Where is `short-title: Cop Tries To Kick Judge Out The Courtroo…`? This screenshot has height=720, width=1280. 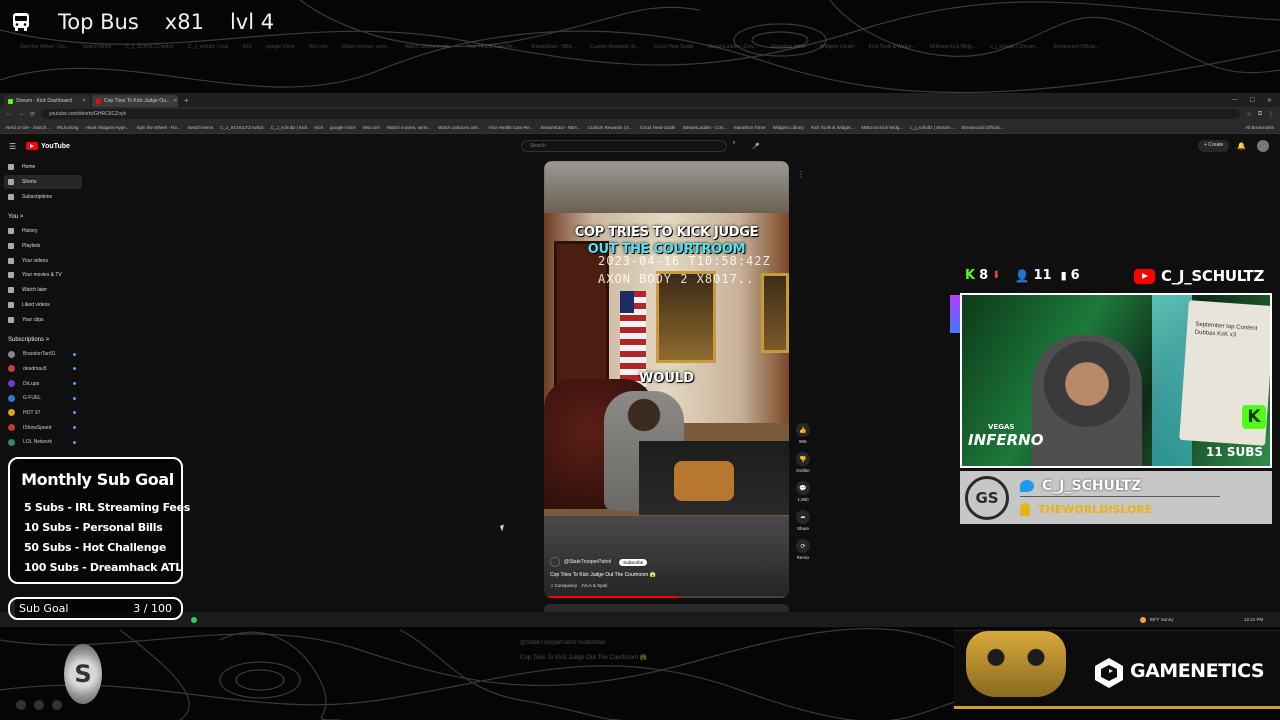
short-title: Cop Tries To Kick Judge Out The Courtroo… is located at coordinates (603, 575).